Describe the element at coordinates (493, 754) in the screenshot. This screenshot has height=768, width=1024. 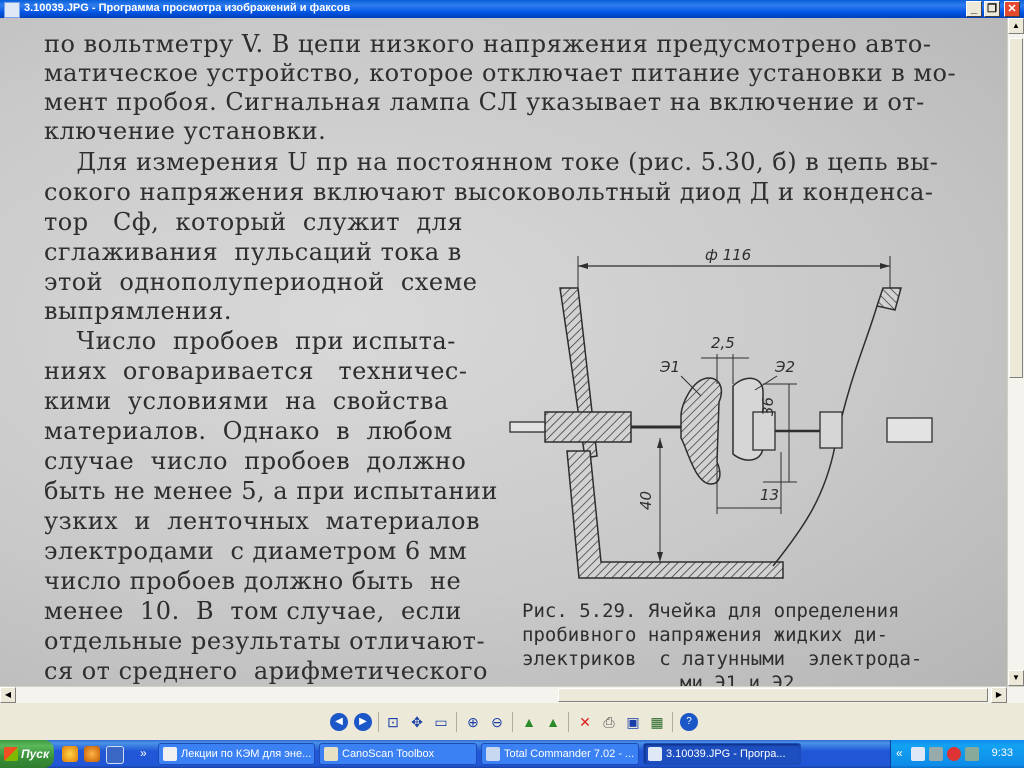
I see `total-commander-icon` at that location.